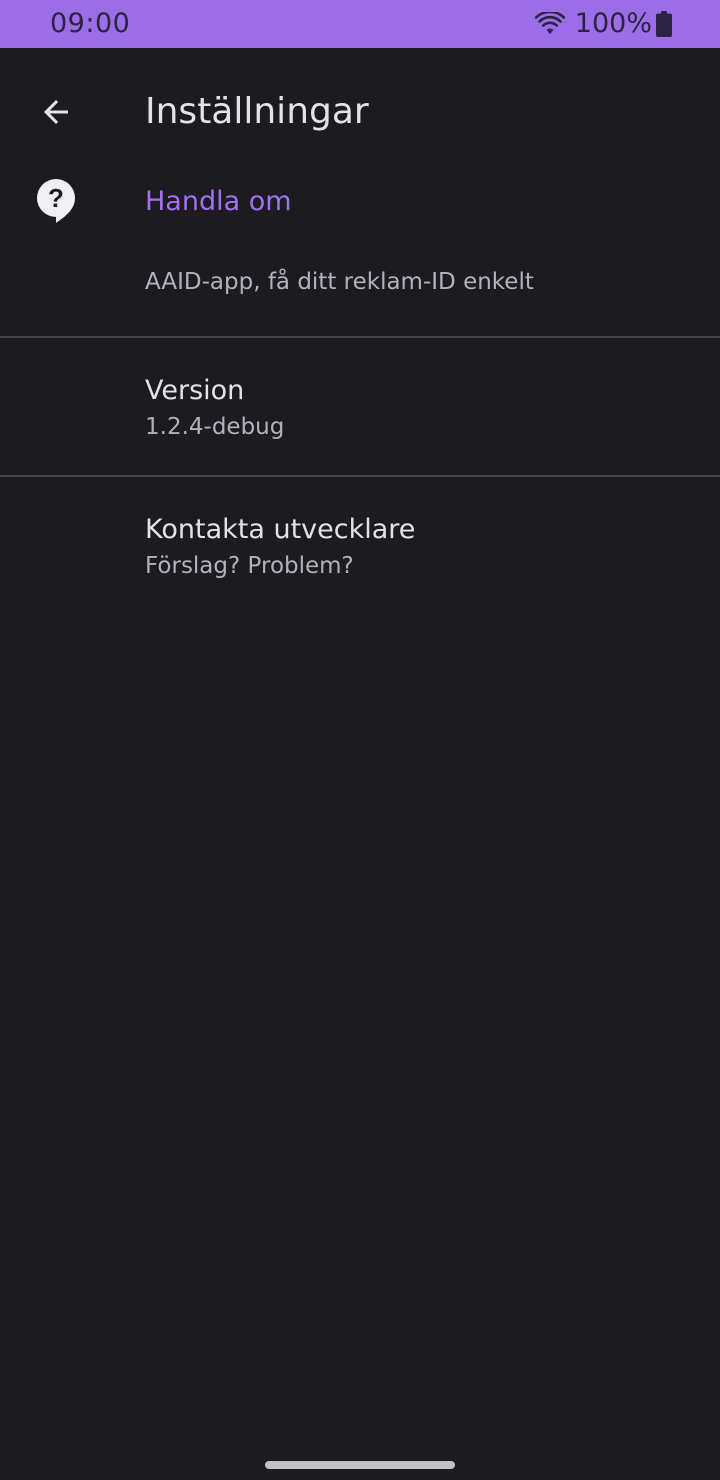 This screenshot has width=720, height=1480. Describe the element at coordinates (90, 23) in the screenshot. I see `status-time: 09:00` at that location.